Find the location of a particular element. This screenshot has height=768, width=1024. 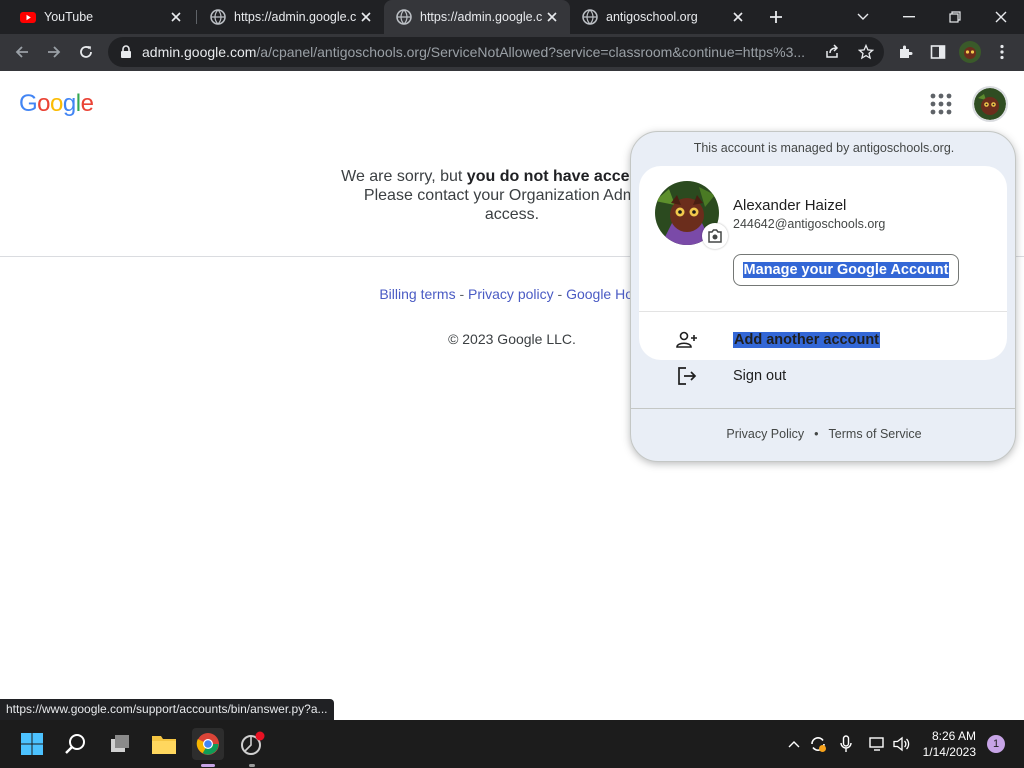

side-panel-button is located at coordinates (938, 52).